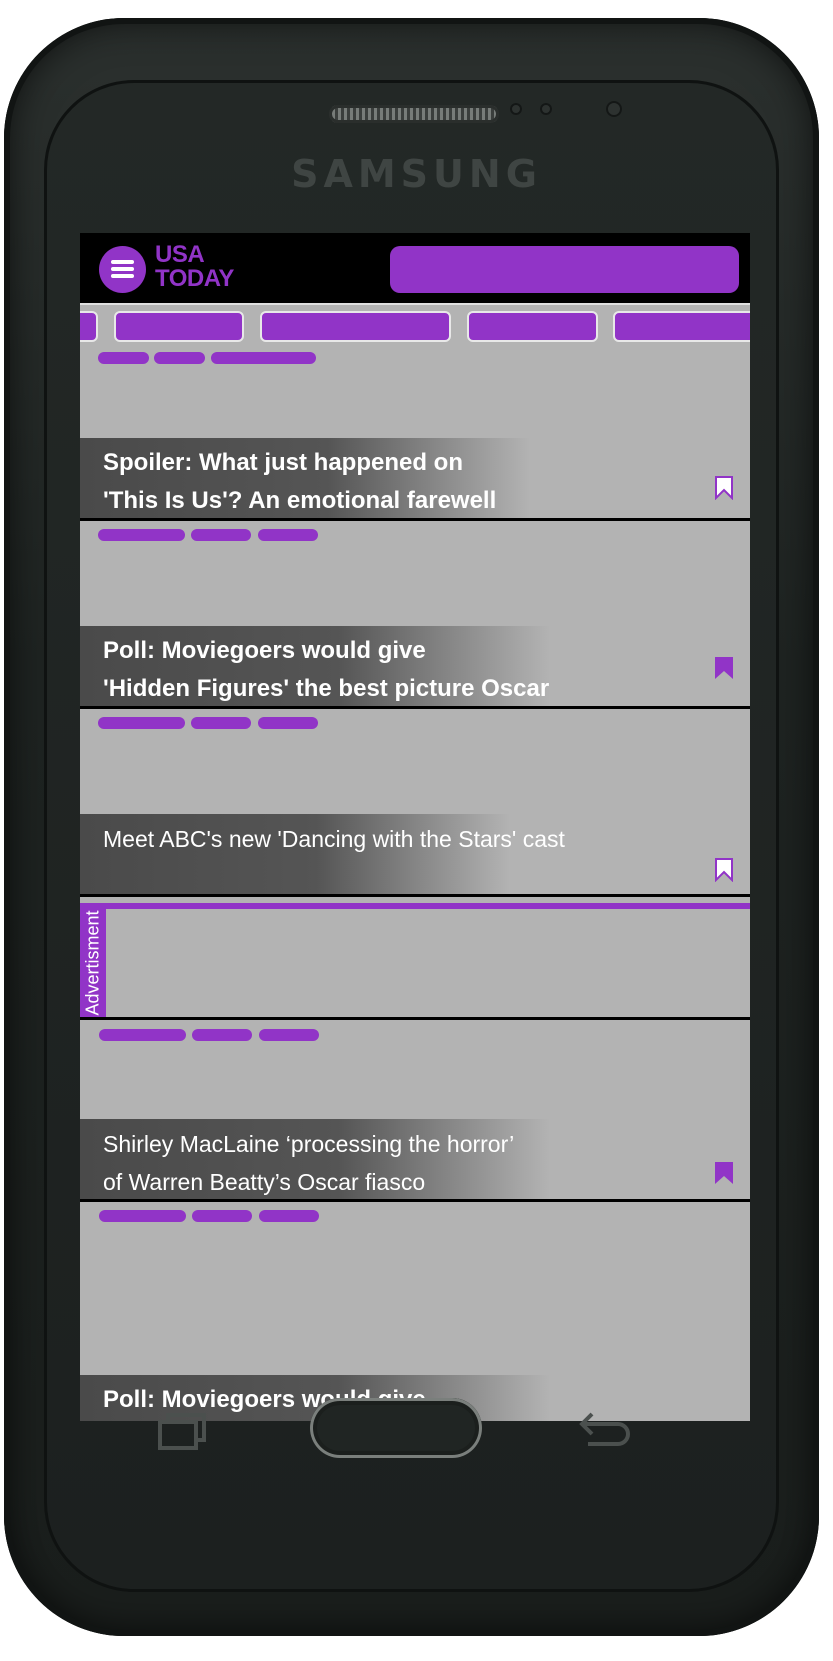  Describe the element at coordinates (264, 1182) in the screenshot. I see `article-headline: of Warren Beatty’s Oscar fiasco` at that location.